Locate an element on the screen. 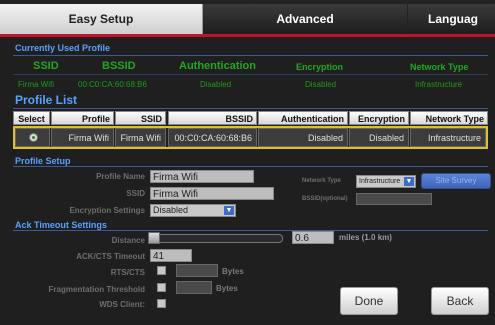 This screenshot has height=325, width=495. encryption-select-value: Disabled is located at coordinates (171, 210).